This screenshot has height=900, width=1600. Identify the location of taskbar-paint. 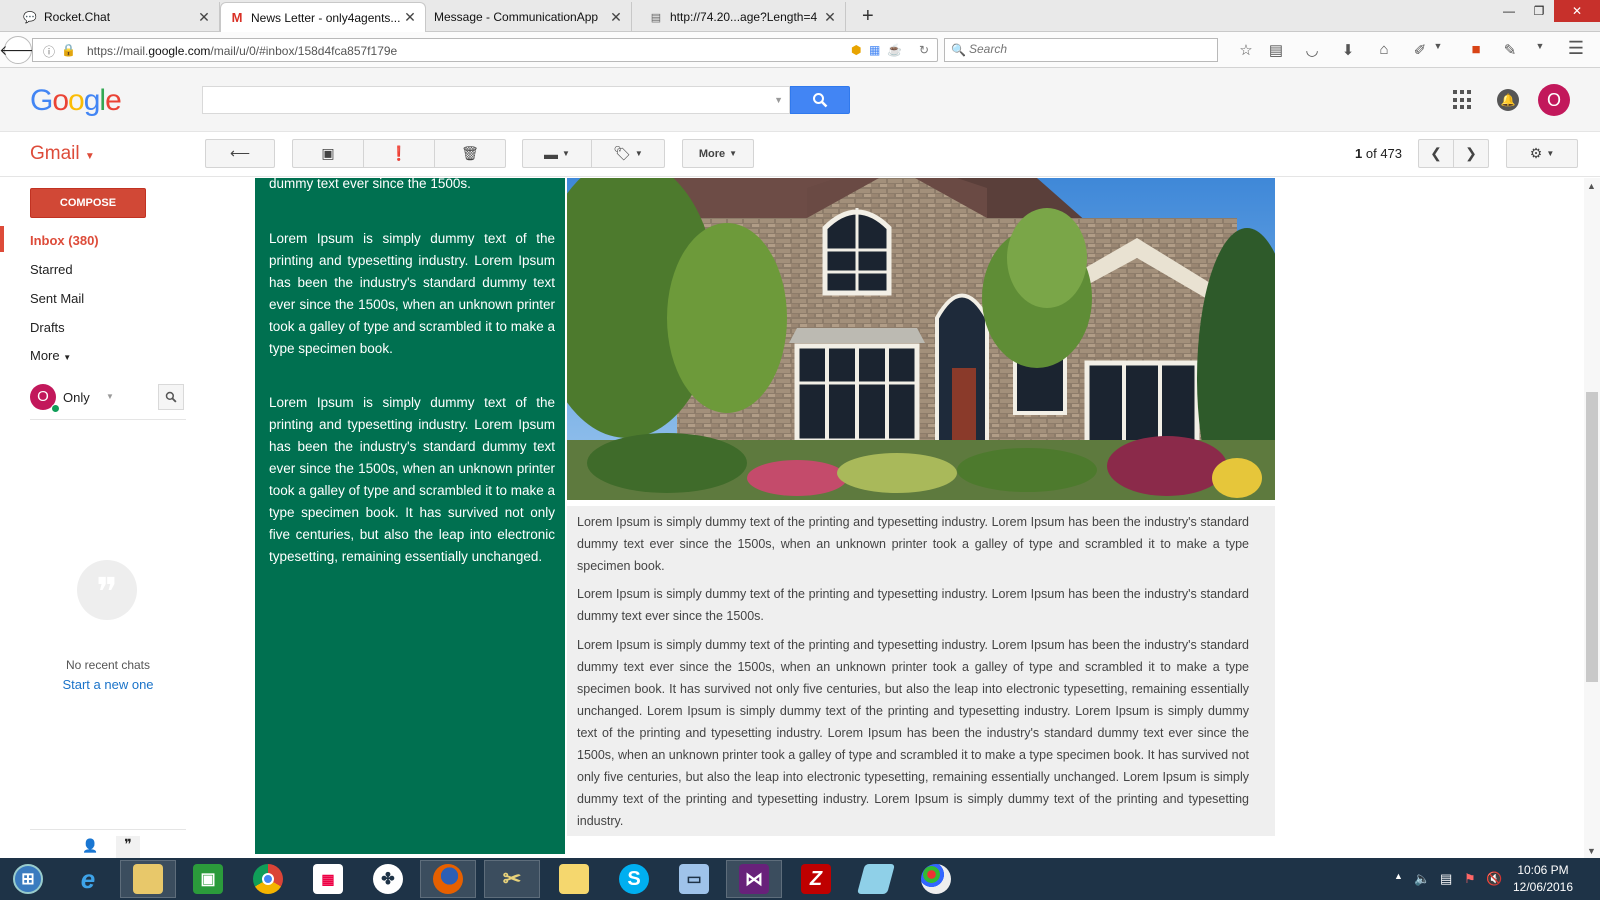
(936, 879).